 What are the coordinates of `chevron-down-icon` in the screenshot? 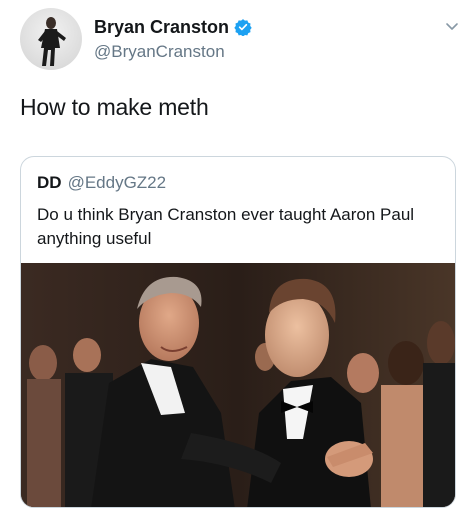 It's located at (452, 26).